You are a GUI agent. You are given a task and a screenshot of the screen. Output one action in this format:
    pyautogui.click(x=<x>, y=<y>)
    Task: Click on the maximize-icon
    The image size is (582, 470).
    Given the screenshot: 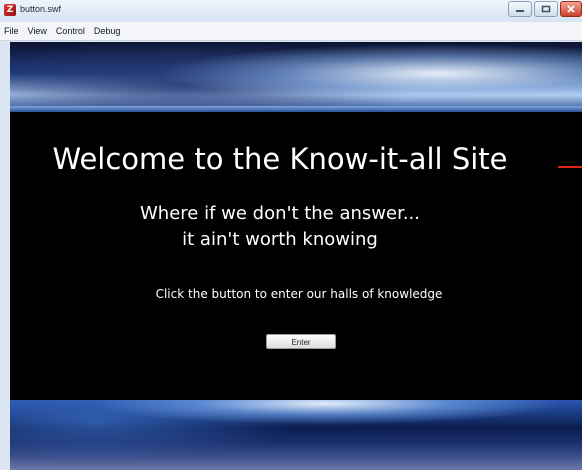 What is the action you would take?
    pyautogui.click(x=546, y=9)
    